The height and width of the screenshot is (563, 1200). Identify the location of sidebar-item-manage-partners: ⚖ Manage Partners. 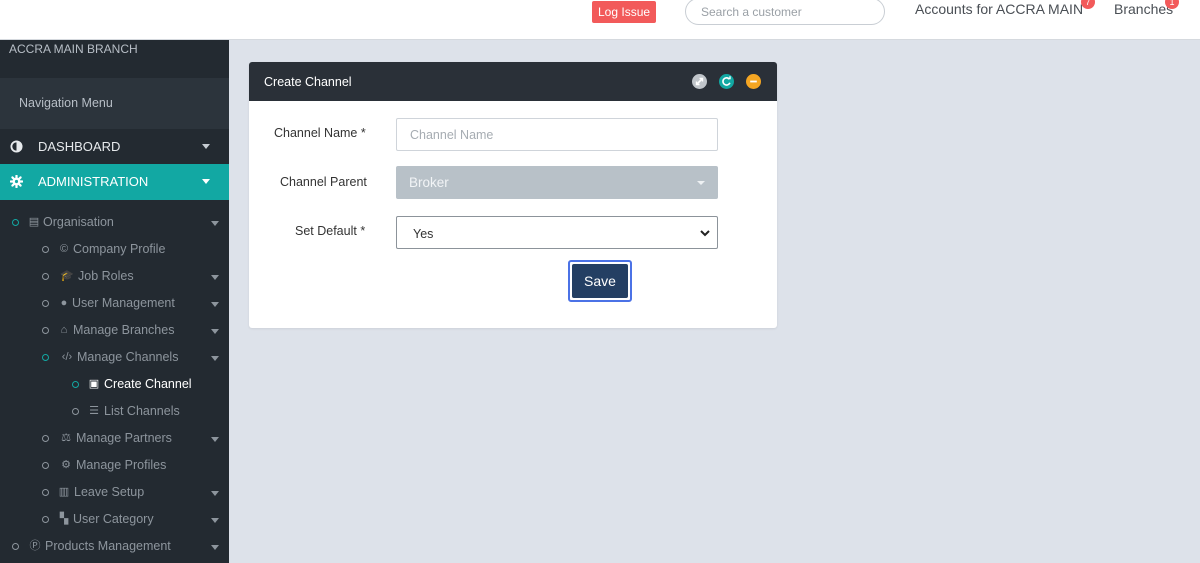
(114, 439).